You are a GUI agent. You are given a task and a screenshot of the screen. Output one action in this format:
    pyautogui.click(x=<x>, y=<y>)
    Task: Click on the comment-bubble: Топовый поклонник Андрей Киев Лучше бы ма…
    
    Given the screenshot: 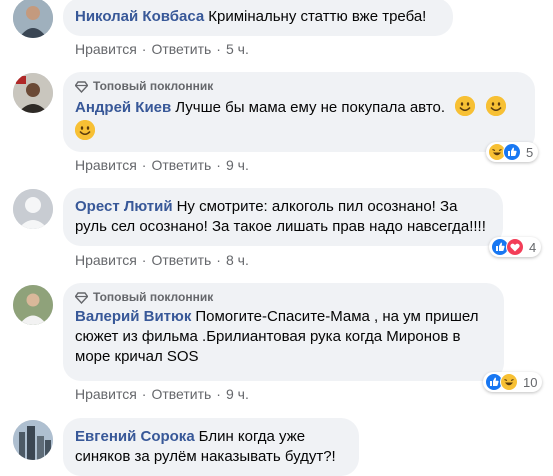 What is the action you would take?
    pyautogui.click(x=299, y=112)
    